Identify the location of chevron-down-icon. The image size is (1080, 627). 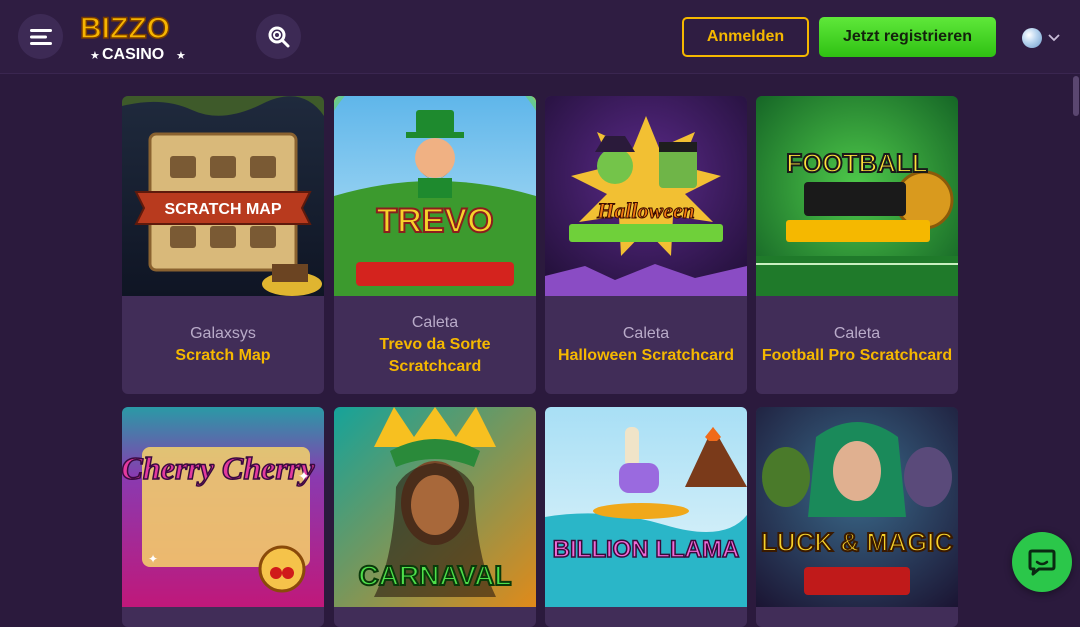
(1054, 38).